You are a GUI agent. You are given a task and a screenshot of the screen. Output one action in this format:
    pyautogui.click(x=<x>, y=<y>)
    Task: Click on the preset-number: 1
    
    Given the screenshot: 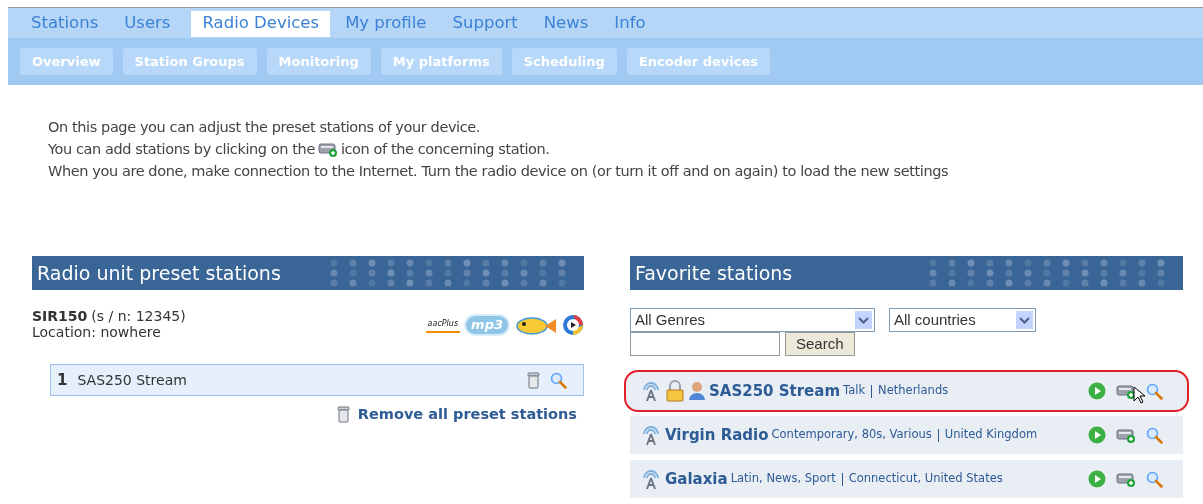 What is the action you would take?
    pyautogui.click(x=62, y=380)
    